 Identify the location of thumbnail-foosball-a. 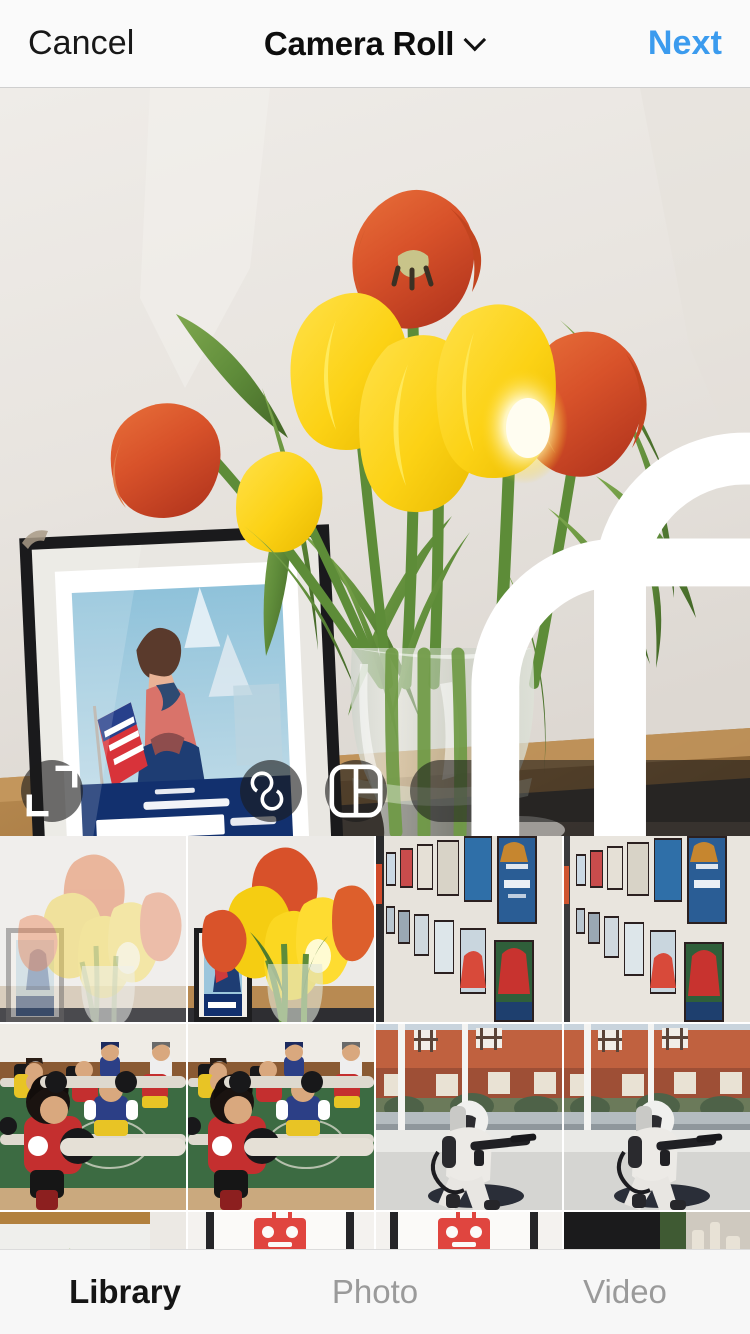
(93, 1117).